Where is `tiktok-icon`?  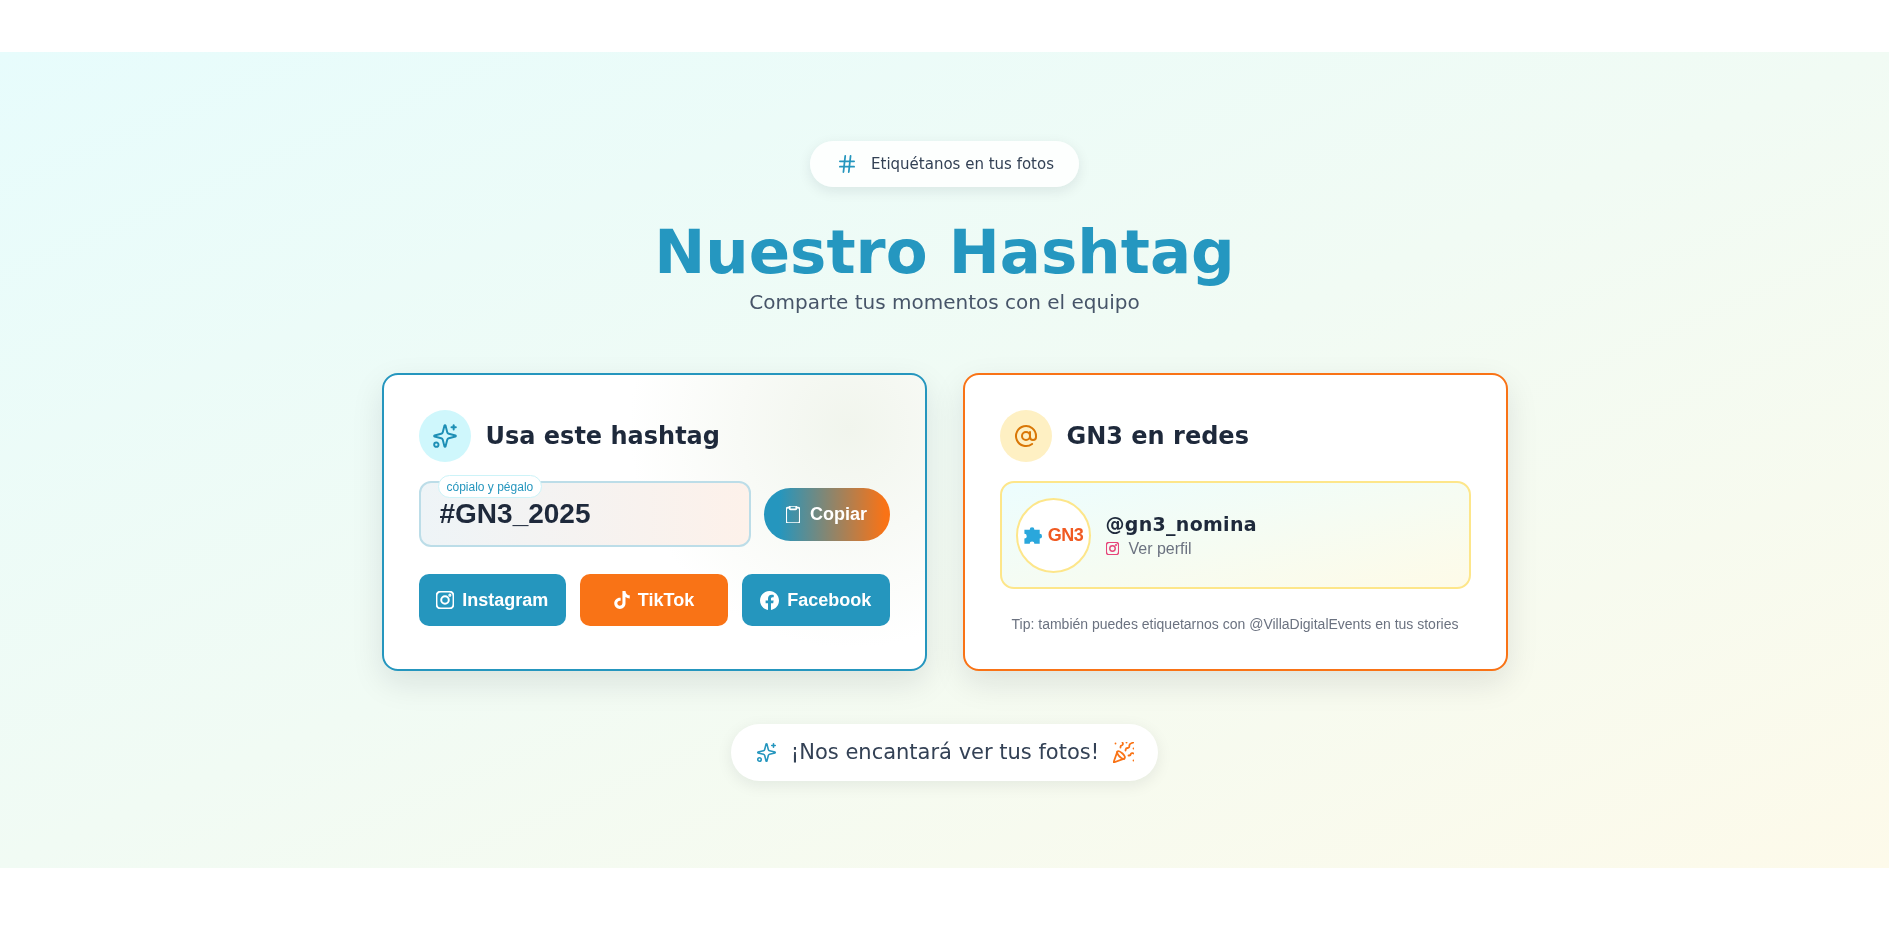 tiktok-icon is located at coordinates (621, 600).